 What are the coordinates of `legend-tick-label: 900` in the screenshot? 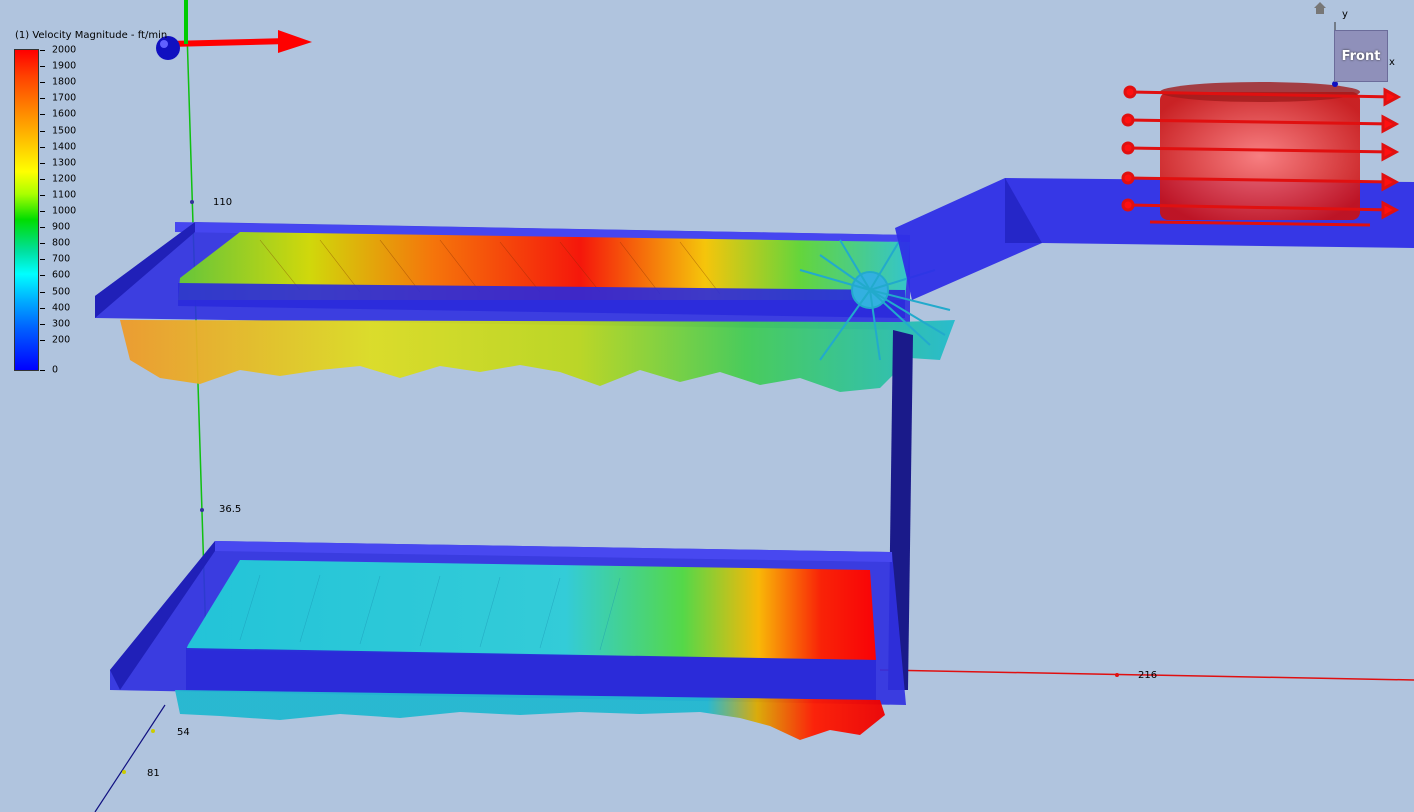 It's located at (61, 227).